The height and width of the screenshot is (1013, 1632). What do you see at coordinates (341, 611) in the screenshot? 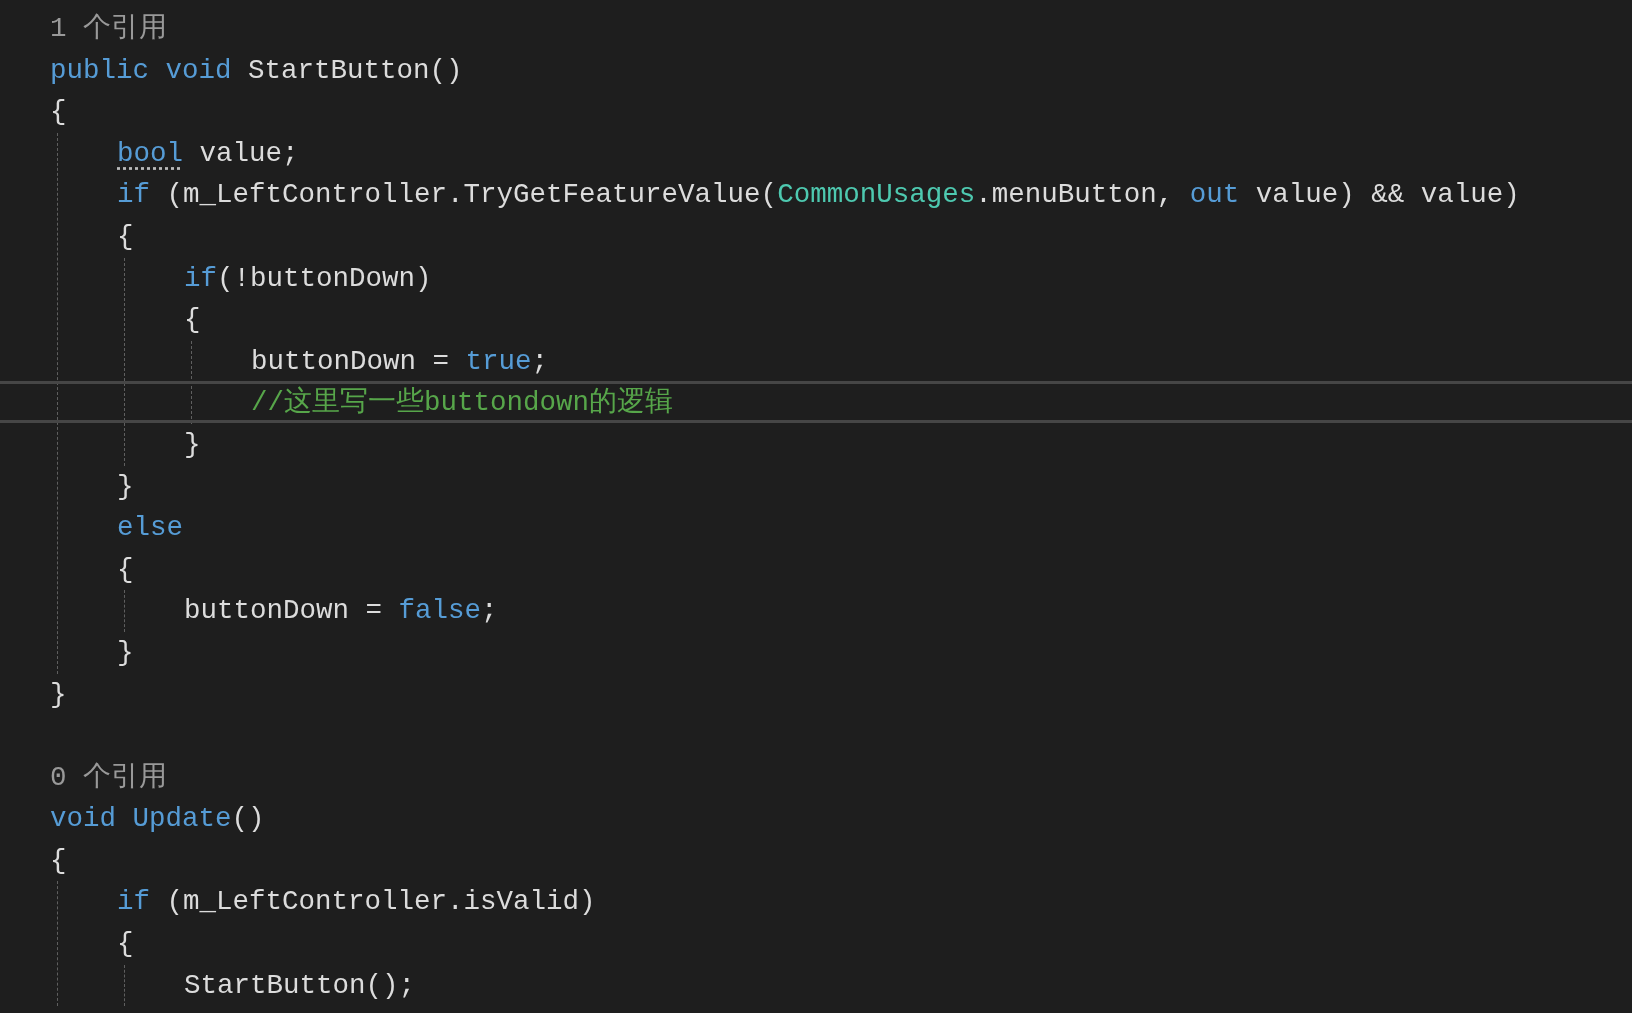
I see `code-line: buttonDown = false;` at bounding box center [341, 611].